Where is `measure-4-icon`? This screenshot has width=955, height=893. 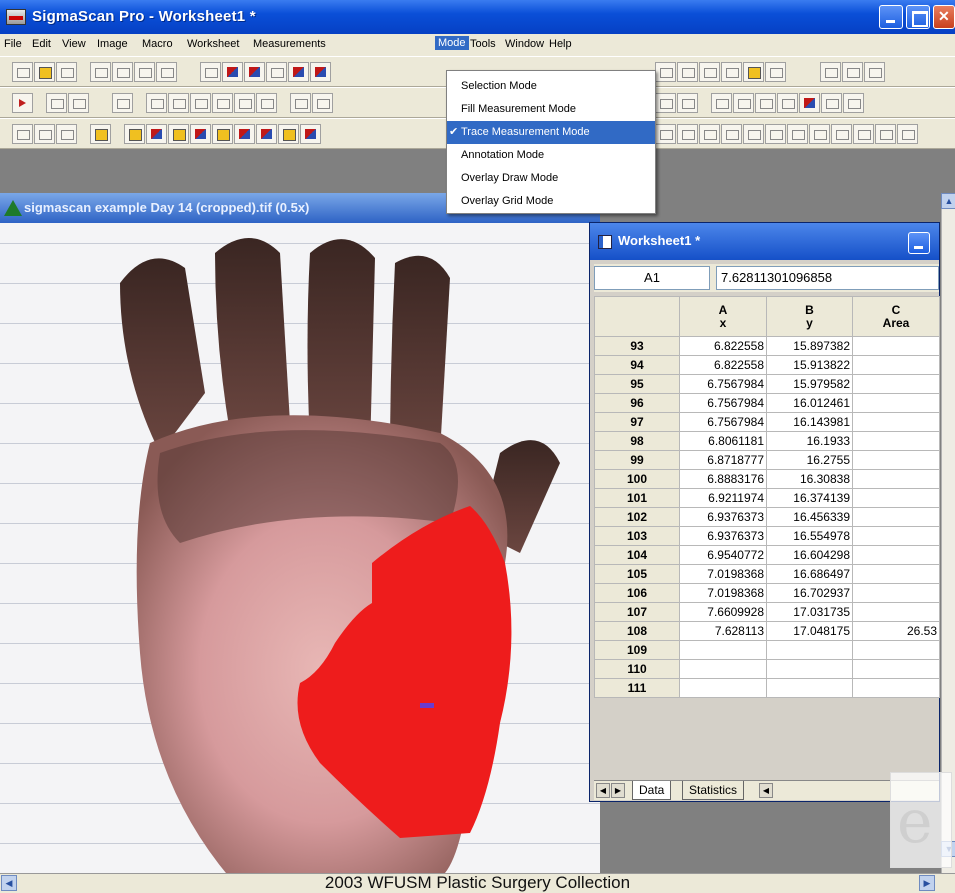
measure-4-icon is located at coordinates (743, 103).